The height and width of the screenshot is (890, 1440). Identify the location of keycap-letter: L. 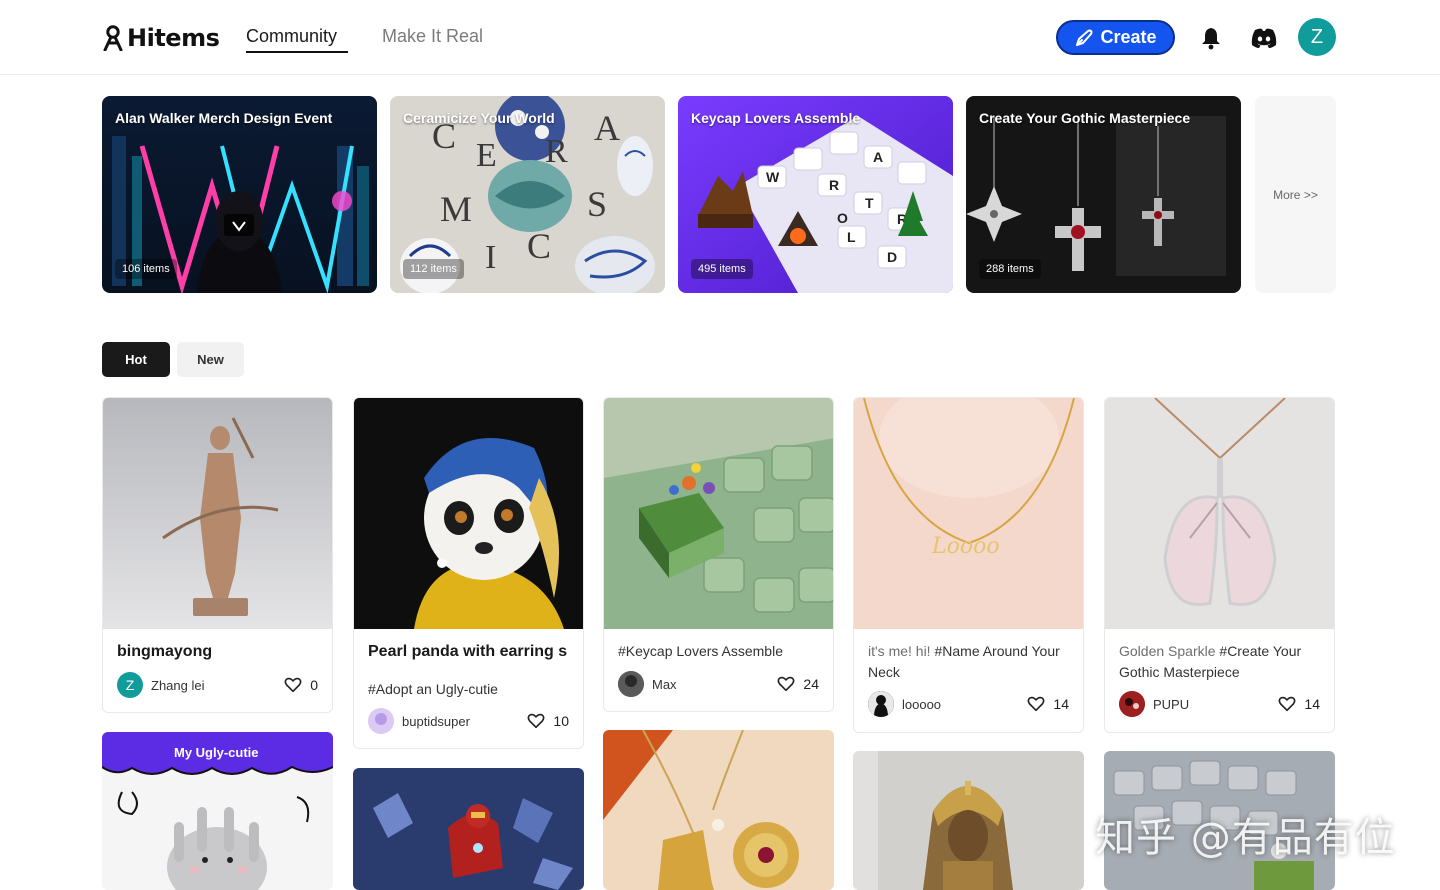
(851, 237).